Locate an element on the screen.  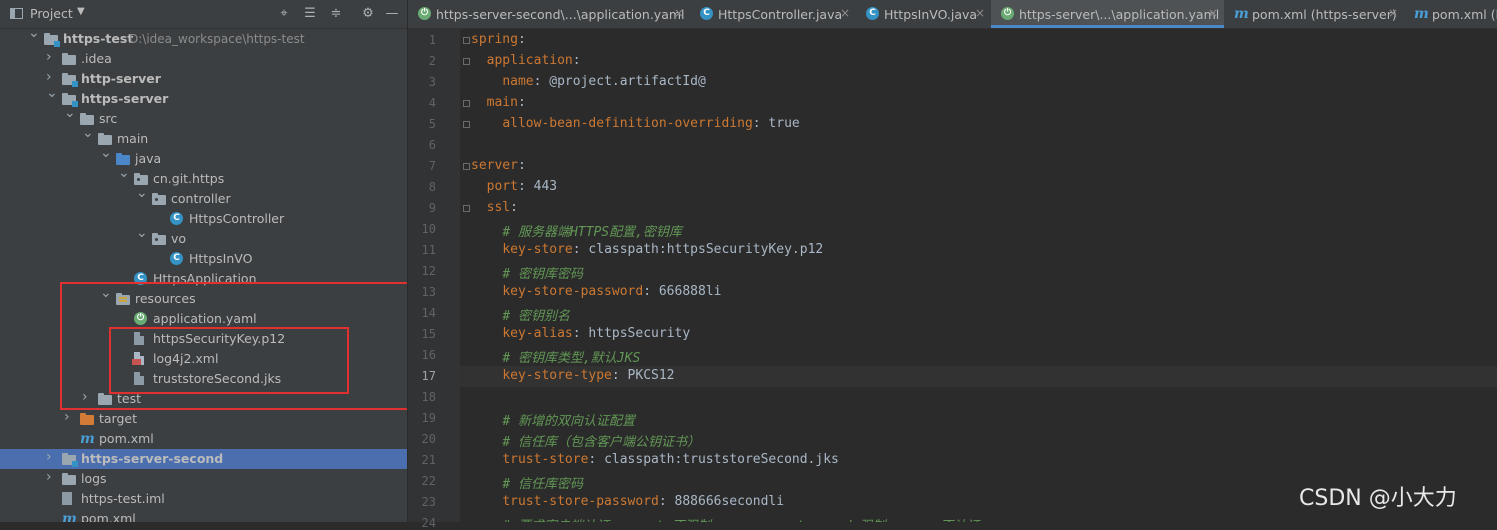
yaml-comment: # 信任库密码 is located at coordinates (542, 484).